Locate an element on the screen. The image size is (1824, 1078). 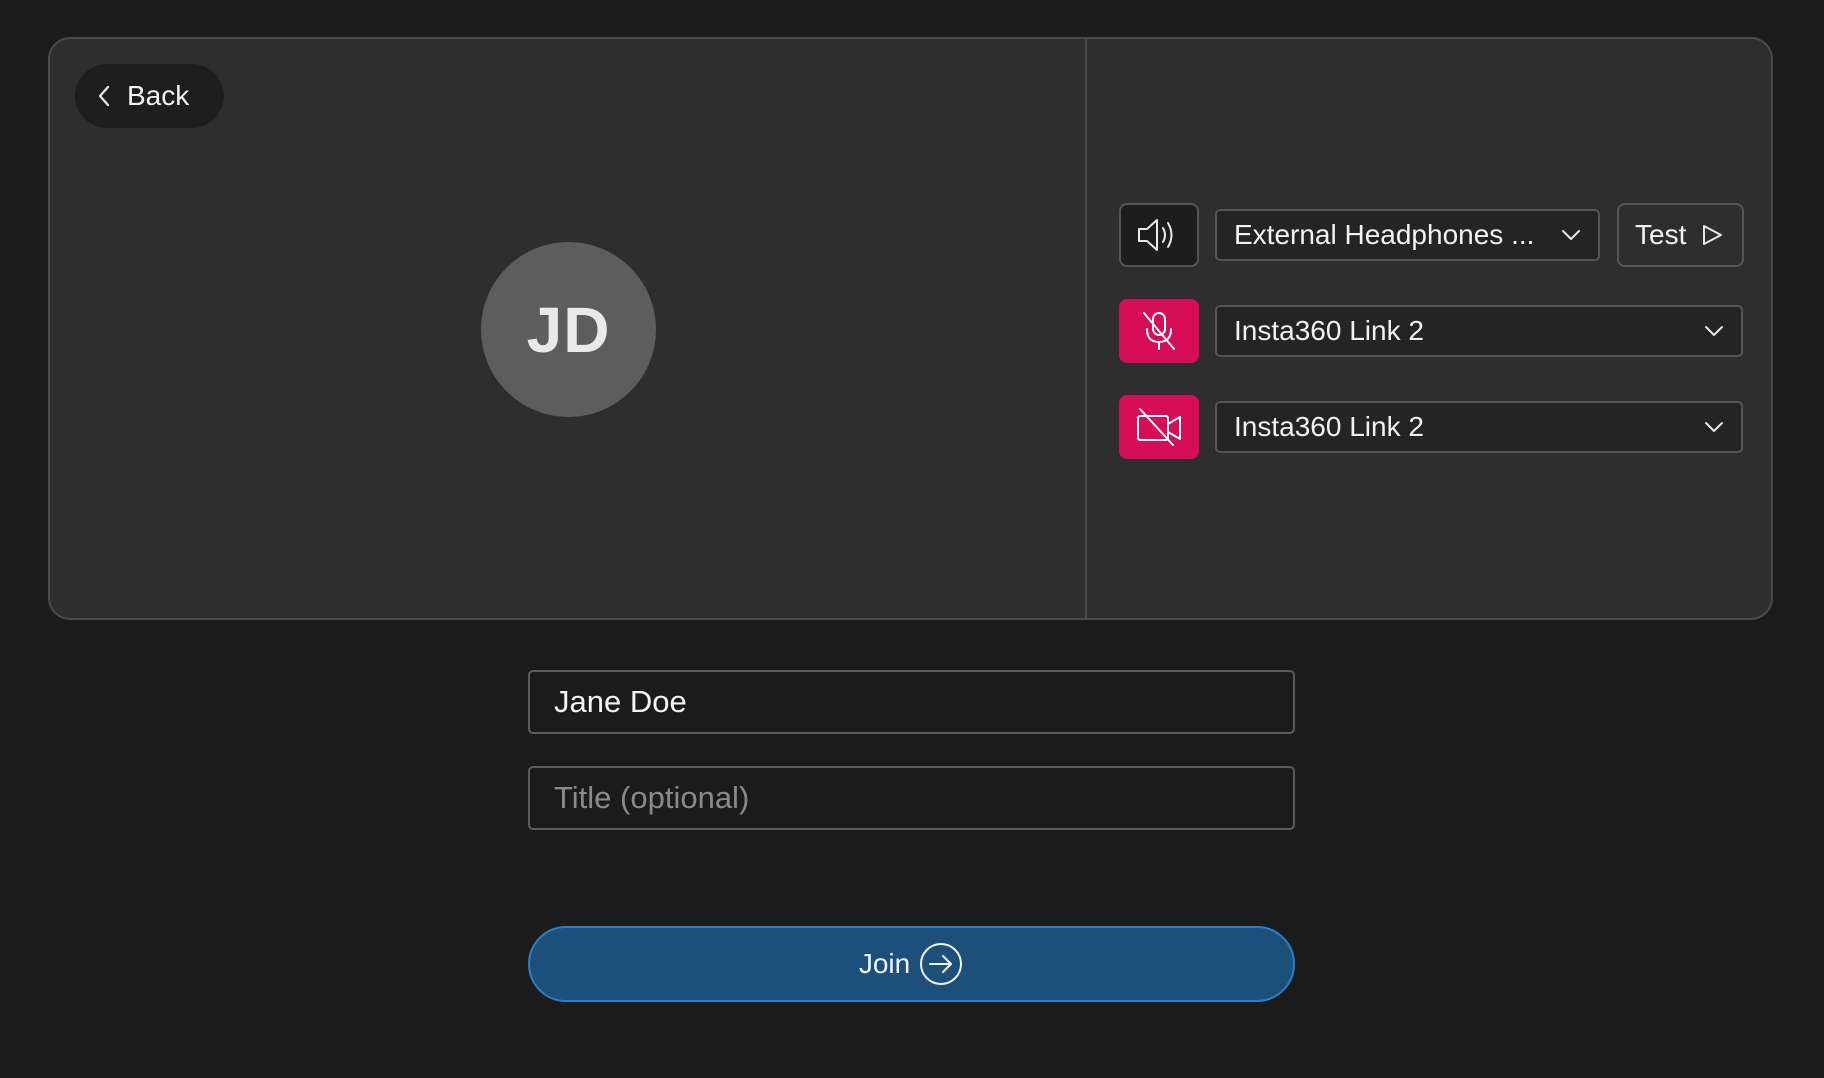
test-label: Test is located at coordinates (1661, 234).